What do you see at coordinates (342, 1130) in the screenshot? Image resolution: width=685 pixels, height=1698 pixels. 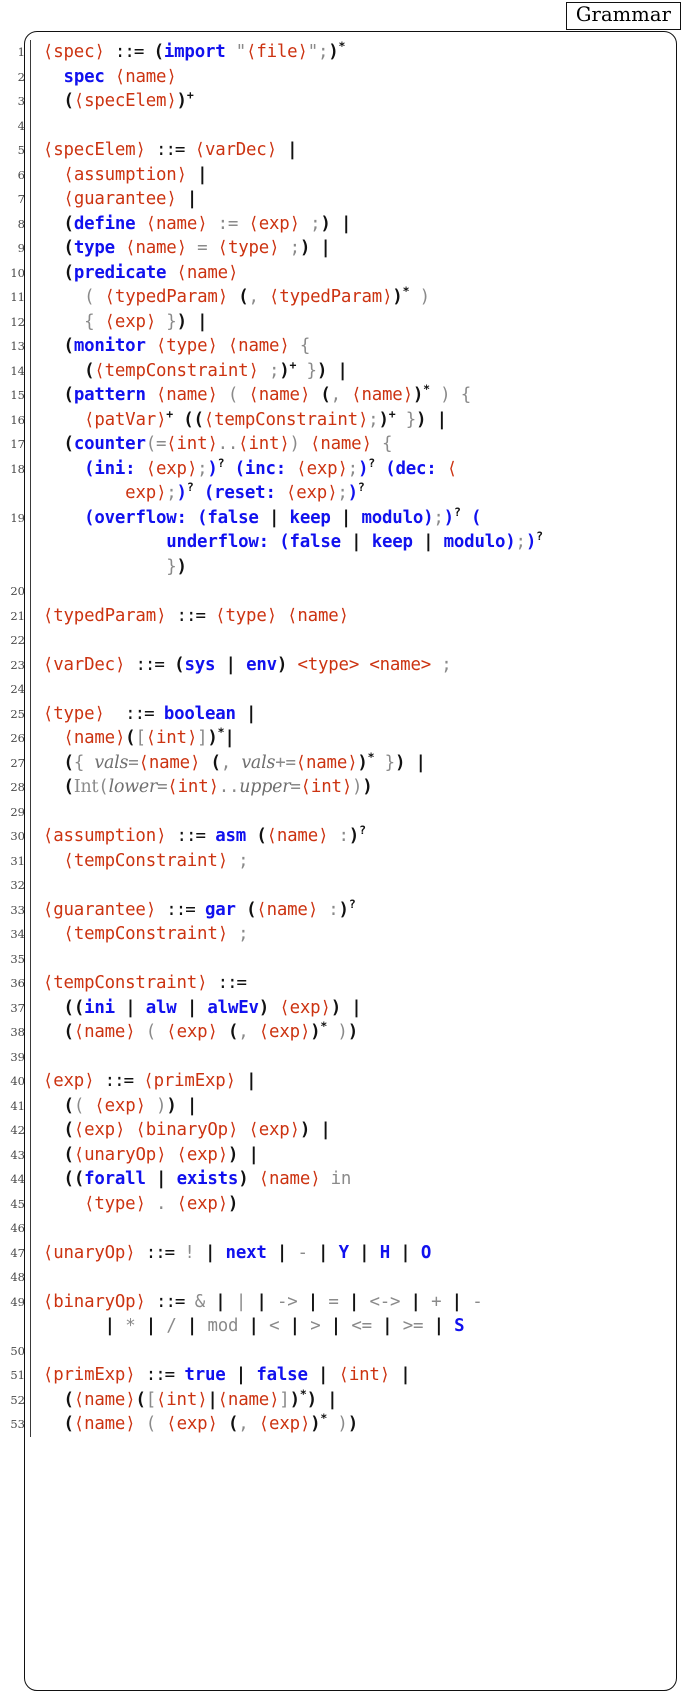 I see `code-line: 42 (⟨exp⟩ ⟨binaryOp⟩ ⟨exp⟩) |` at bounding box center [342, 1130].